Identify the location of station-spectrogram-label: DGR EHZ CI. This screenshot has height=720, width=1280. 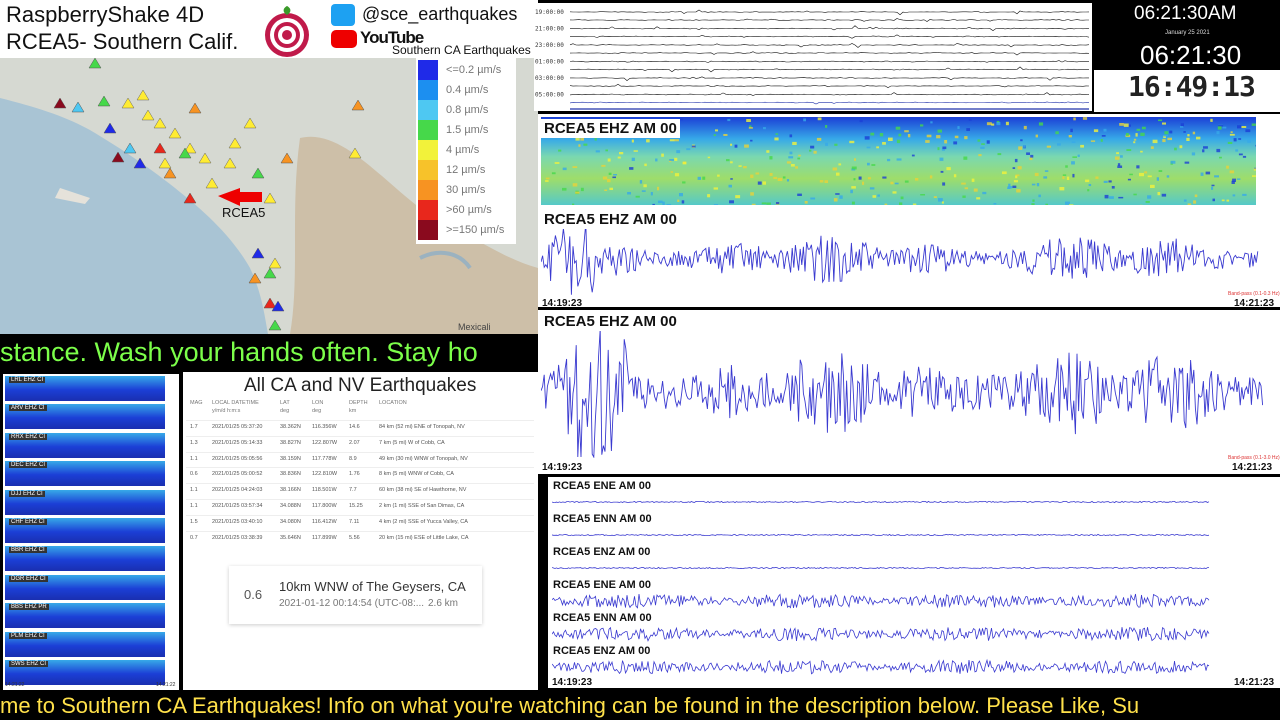
(28, 578).